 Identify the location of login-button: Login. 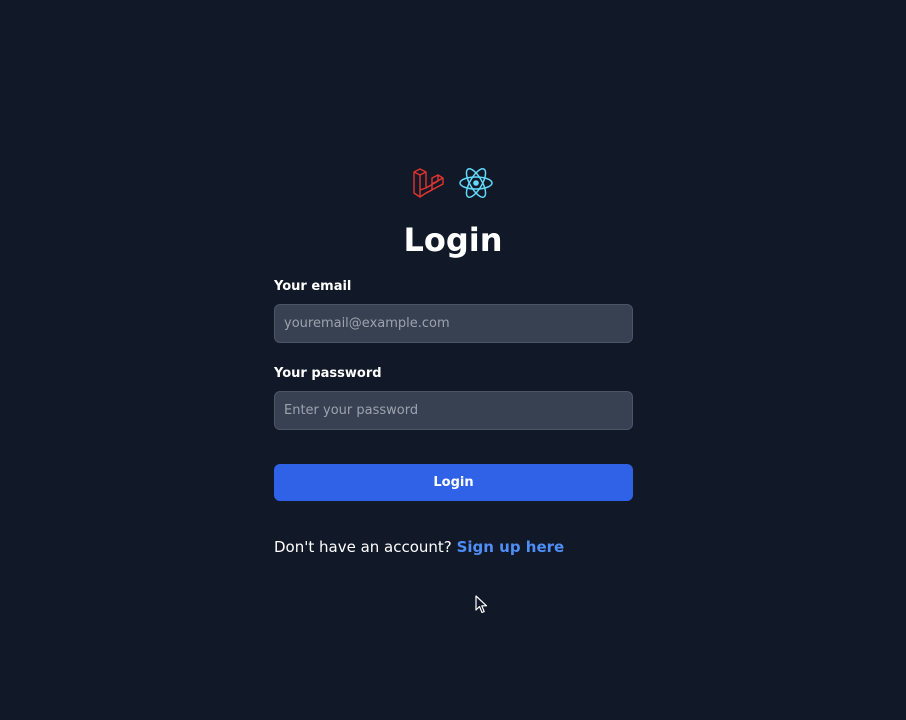
(453, 482).